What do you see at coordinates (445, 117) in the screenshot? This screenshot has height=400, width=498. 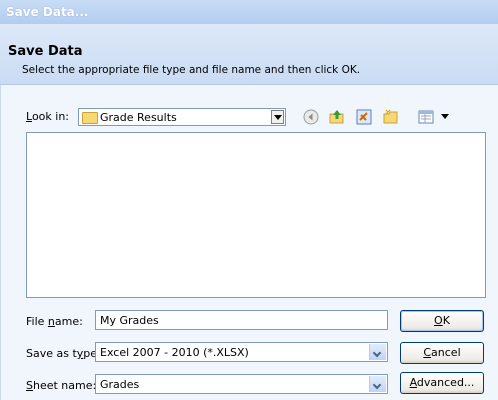 I see `views-dropdown-icon` at bounding box center [445, 117].